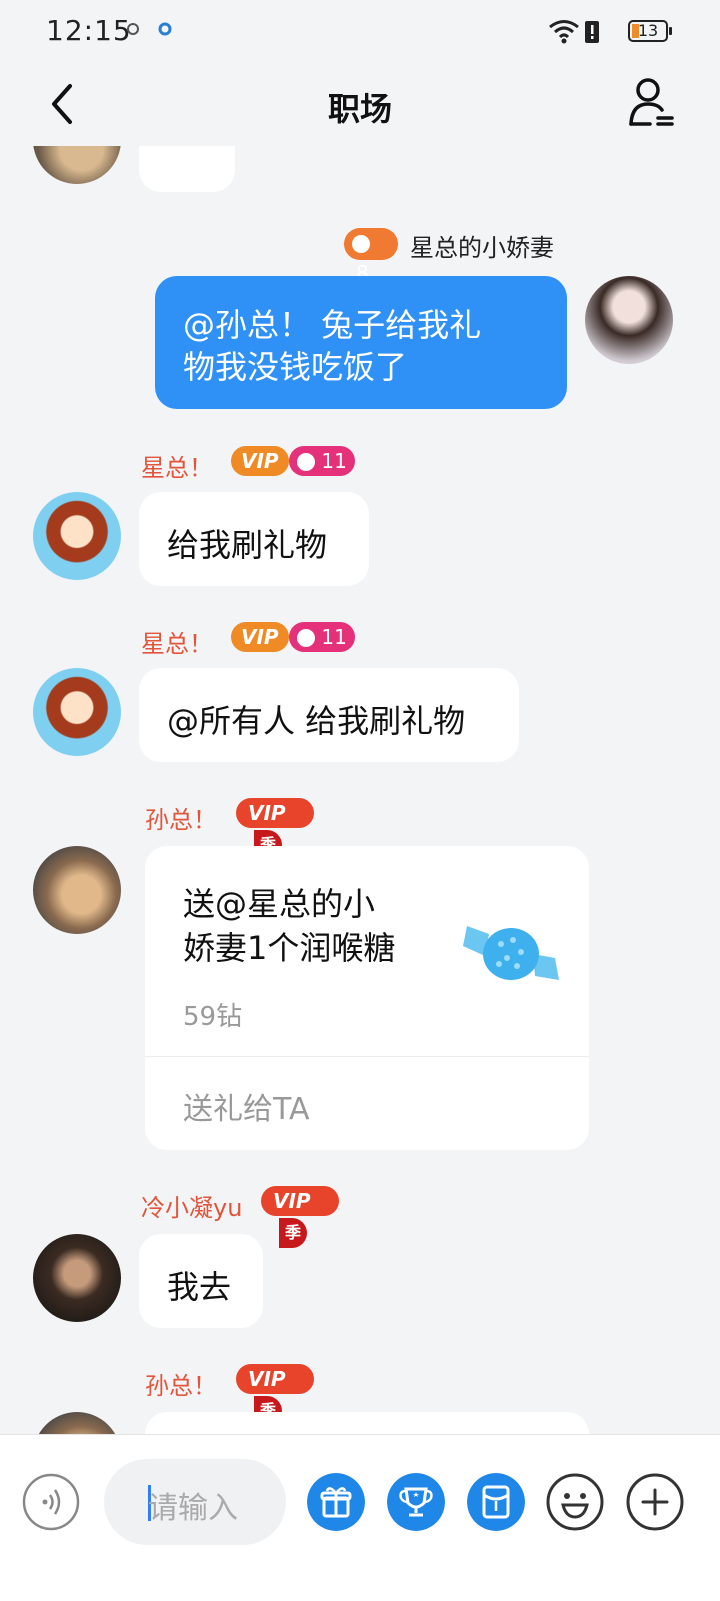 The height and width of the screenshot is (1601, 720). I want to click on season-label: 季, so click(293, 1233).